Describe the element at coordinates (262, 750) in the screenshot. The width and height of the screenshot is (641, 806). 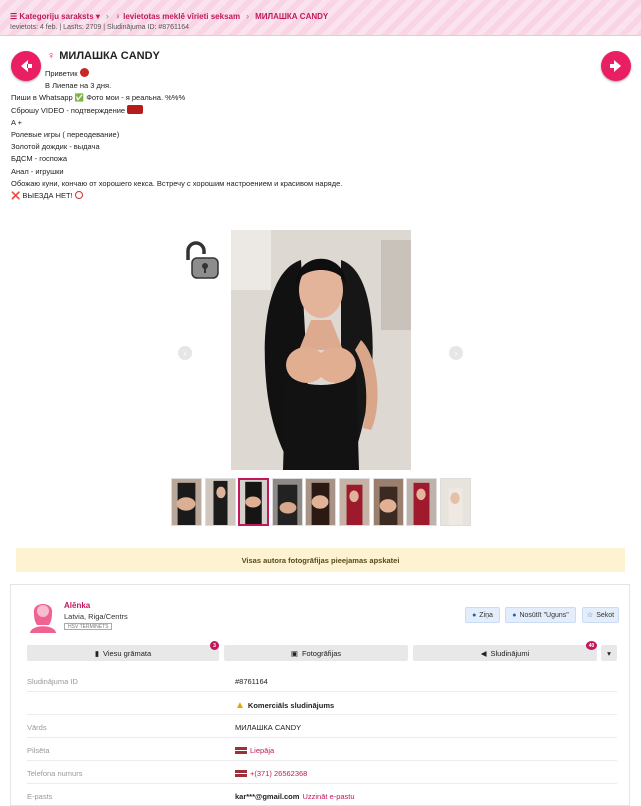
I see `city-link: Liepāja` at that location.